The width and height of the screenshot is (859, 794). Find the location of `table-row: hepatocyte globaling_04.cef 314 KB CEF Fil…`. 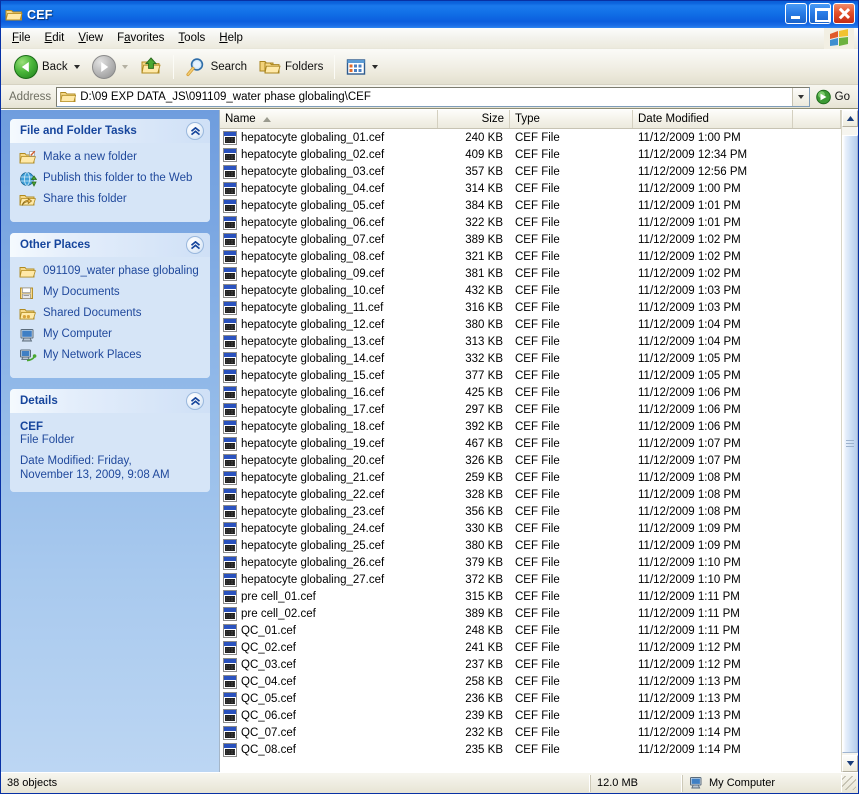

table-row: hepatocyte globaling_04.cef 314 KB CEF Fil… is located at coordinates (530, 188).